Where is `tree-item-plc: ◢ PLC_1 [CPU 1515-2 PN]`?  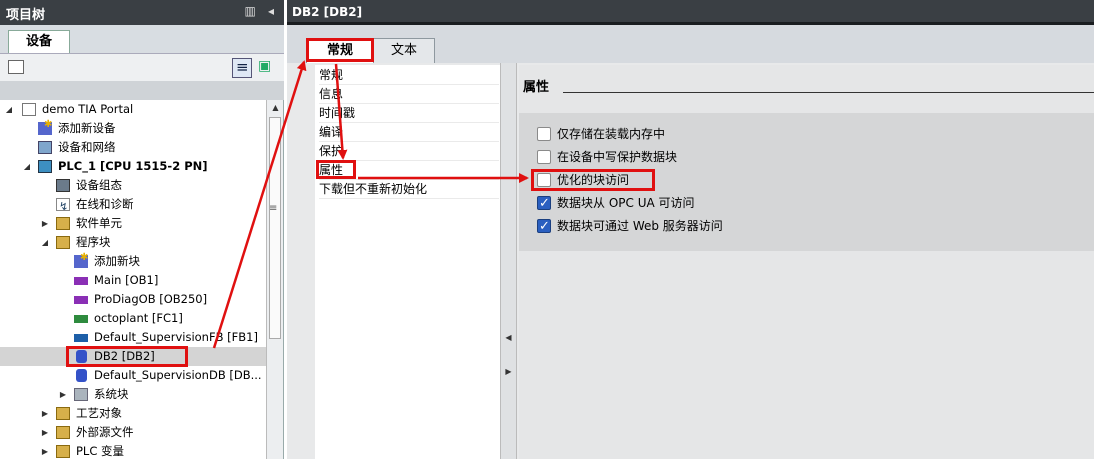 tree-item-plc: ◢ PLC_1 [CPU 1515-2 PN] is located at coordinates (133, 166).